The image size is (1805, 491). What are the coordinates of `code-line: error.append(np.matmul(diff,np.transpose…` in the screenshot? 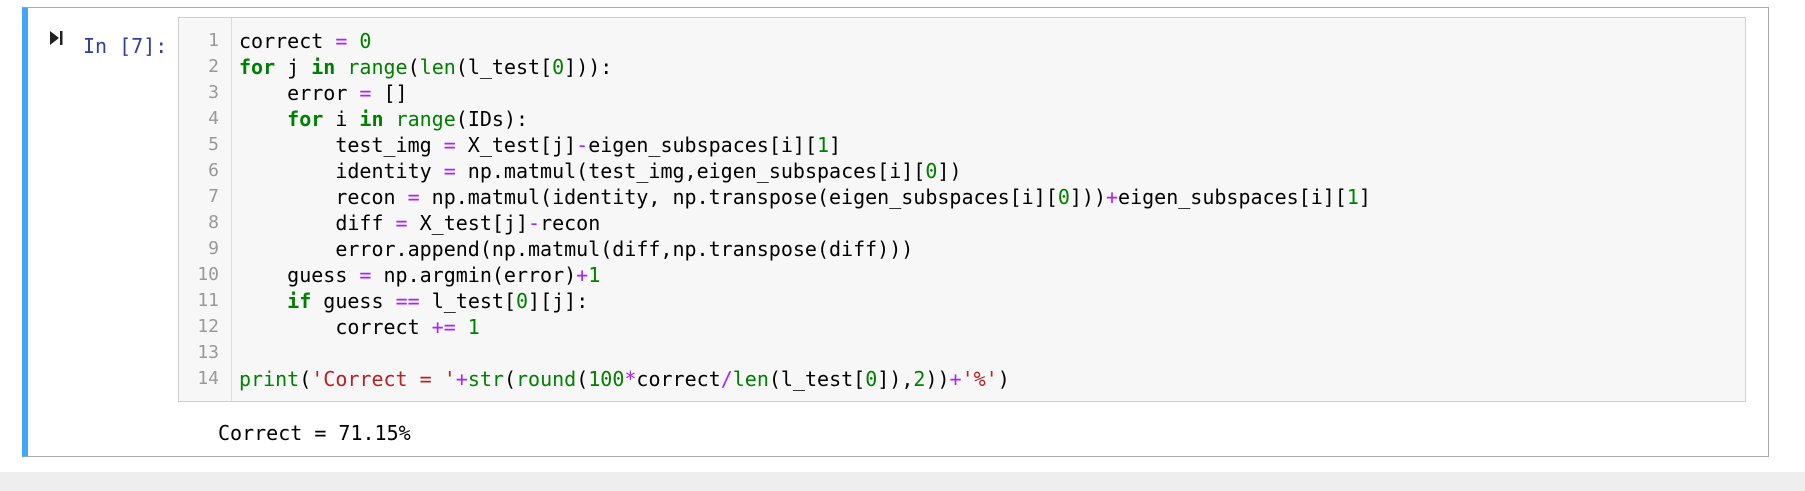 It's located at (992, 249).